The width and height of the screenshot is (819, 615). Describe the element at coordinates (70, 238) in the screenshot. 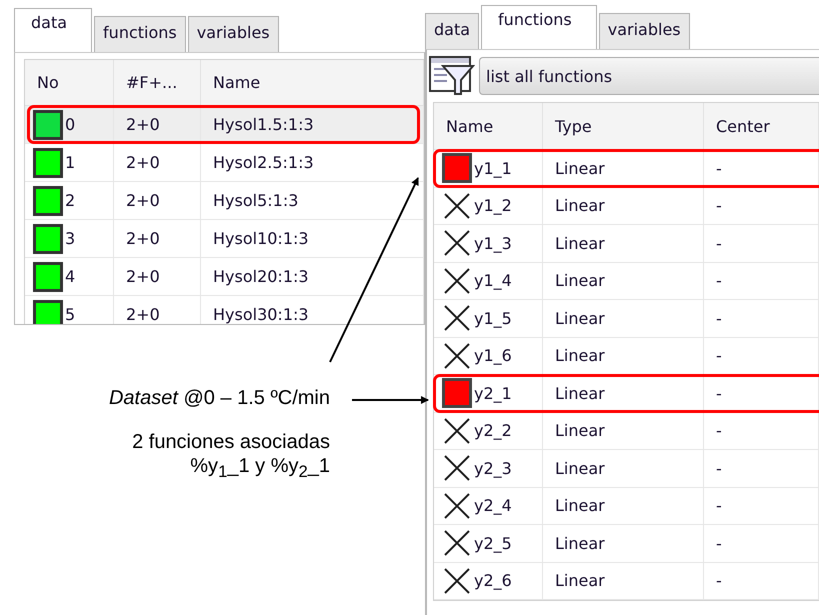

I see `table-cell: 3` at that location.